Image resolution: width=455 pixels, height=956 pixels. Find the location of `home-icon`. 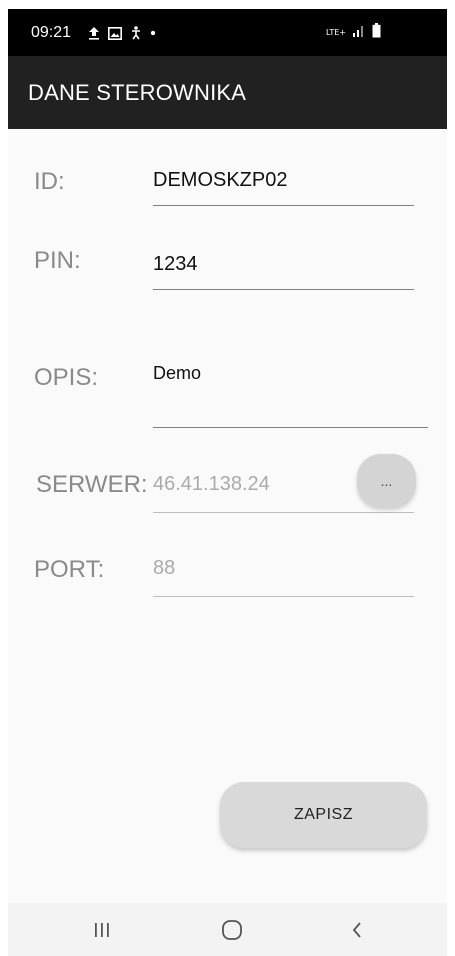

home-icon is located at coordinates (232, 930).